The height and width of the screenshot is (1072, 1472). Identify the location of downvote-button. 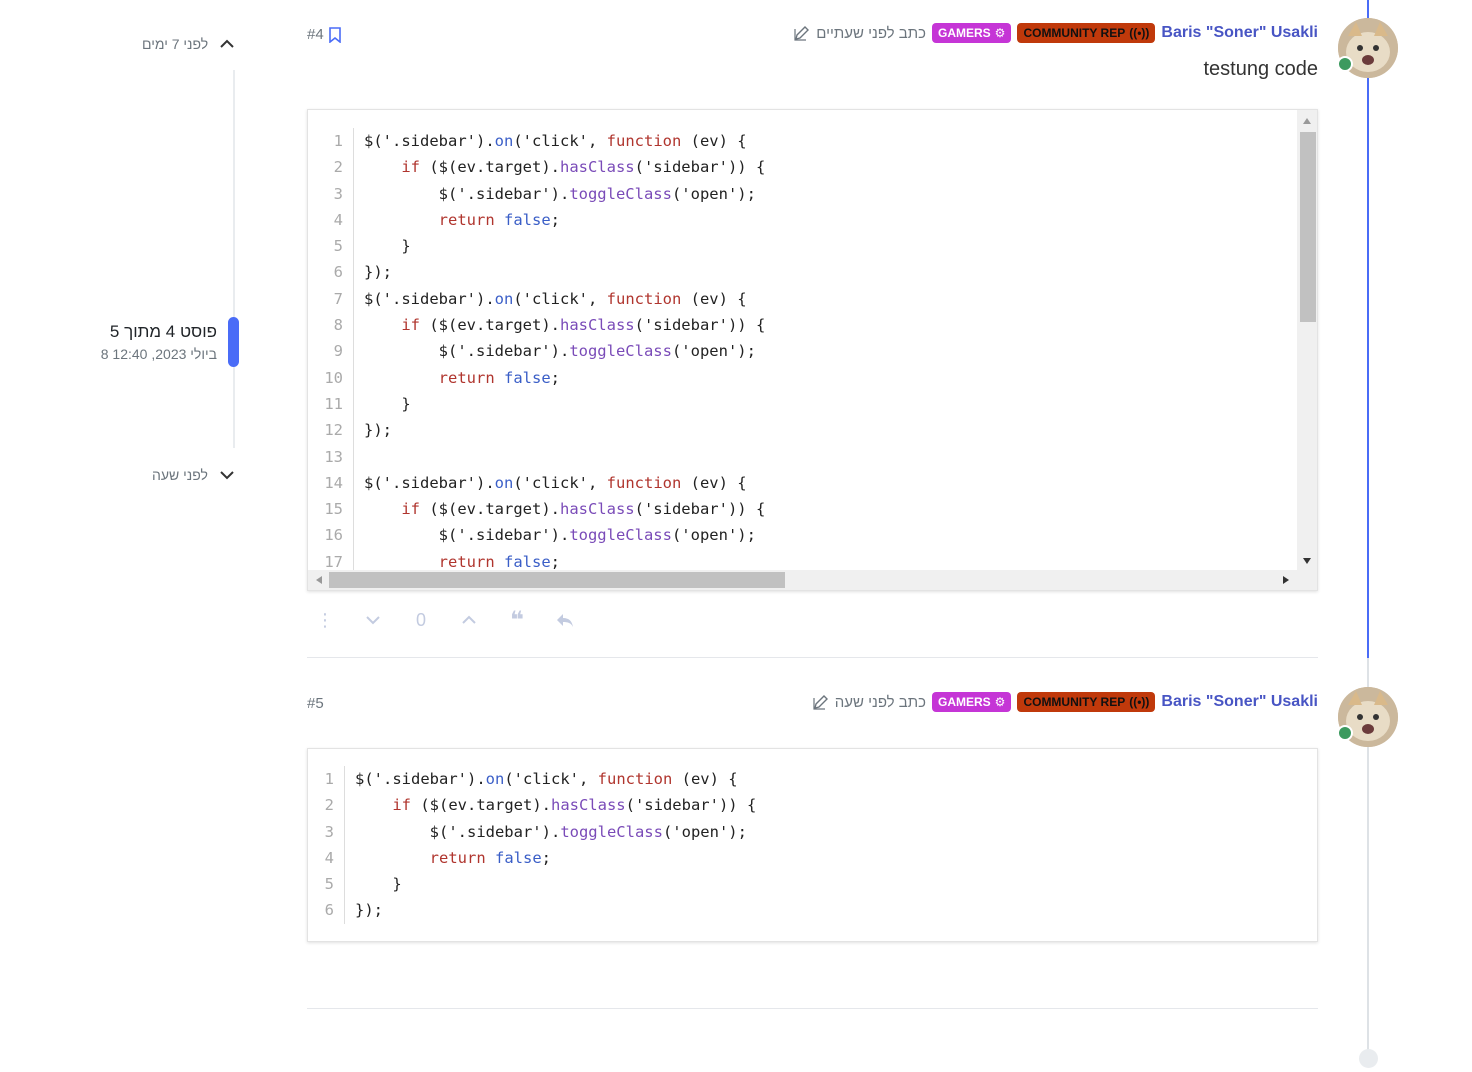
(373, 620).